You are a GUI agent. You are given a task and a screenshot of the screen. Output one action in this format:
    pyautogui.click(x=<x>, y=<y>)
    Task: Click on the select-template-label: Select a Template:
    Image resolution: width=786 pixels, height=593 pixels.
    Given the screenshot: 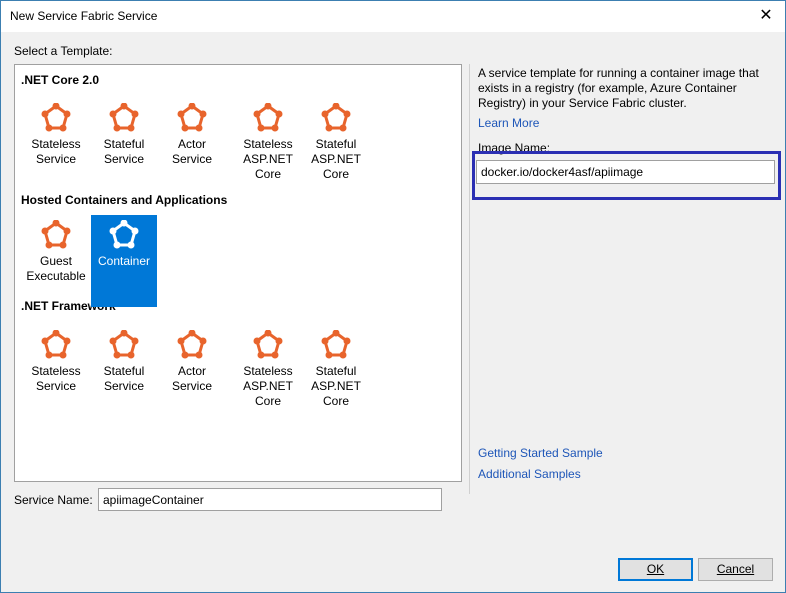 What is the action you would take?
    pyautogui.click(x=63, y=51)
    